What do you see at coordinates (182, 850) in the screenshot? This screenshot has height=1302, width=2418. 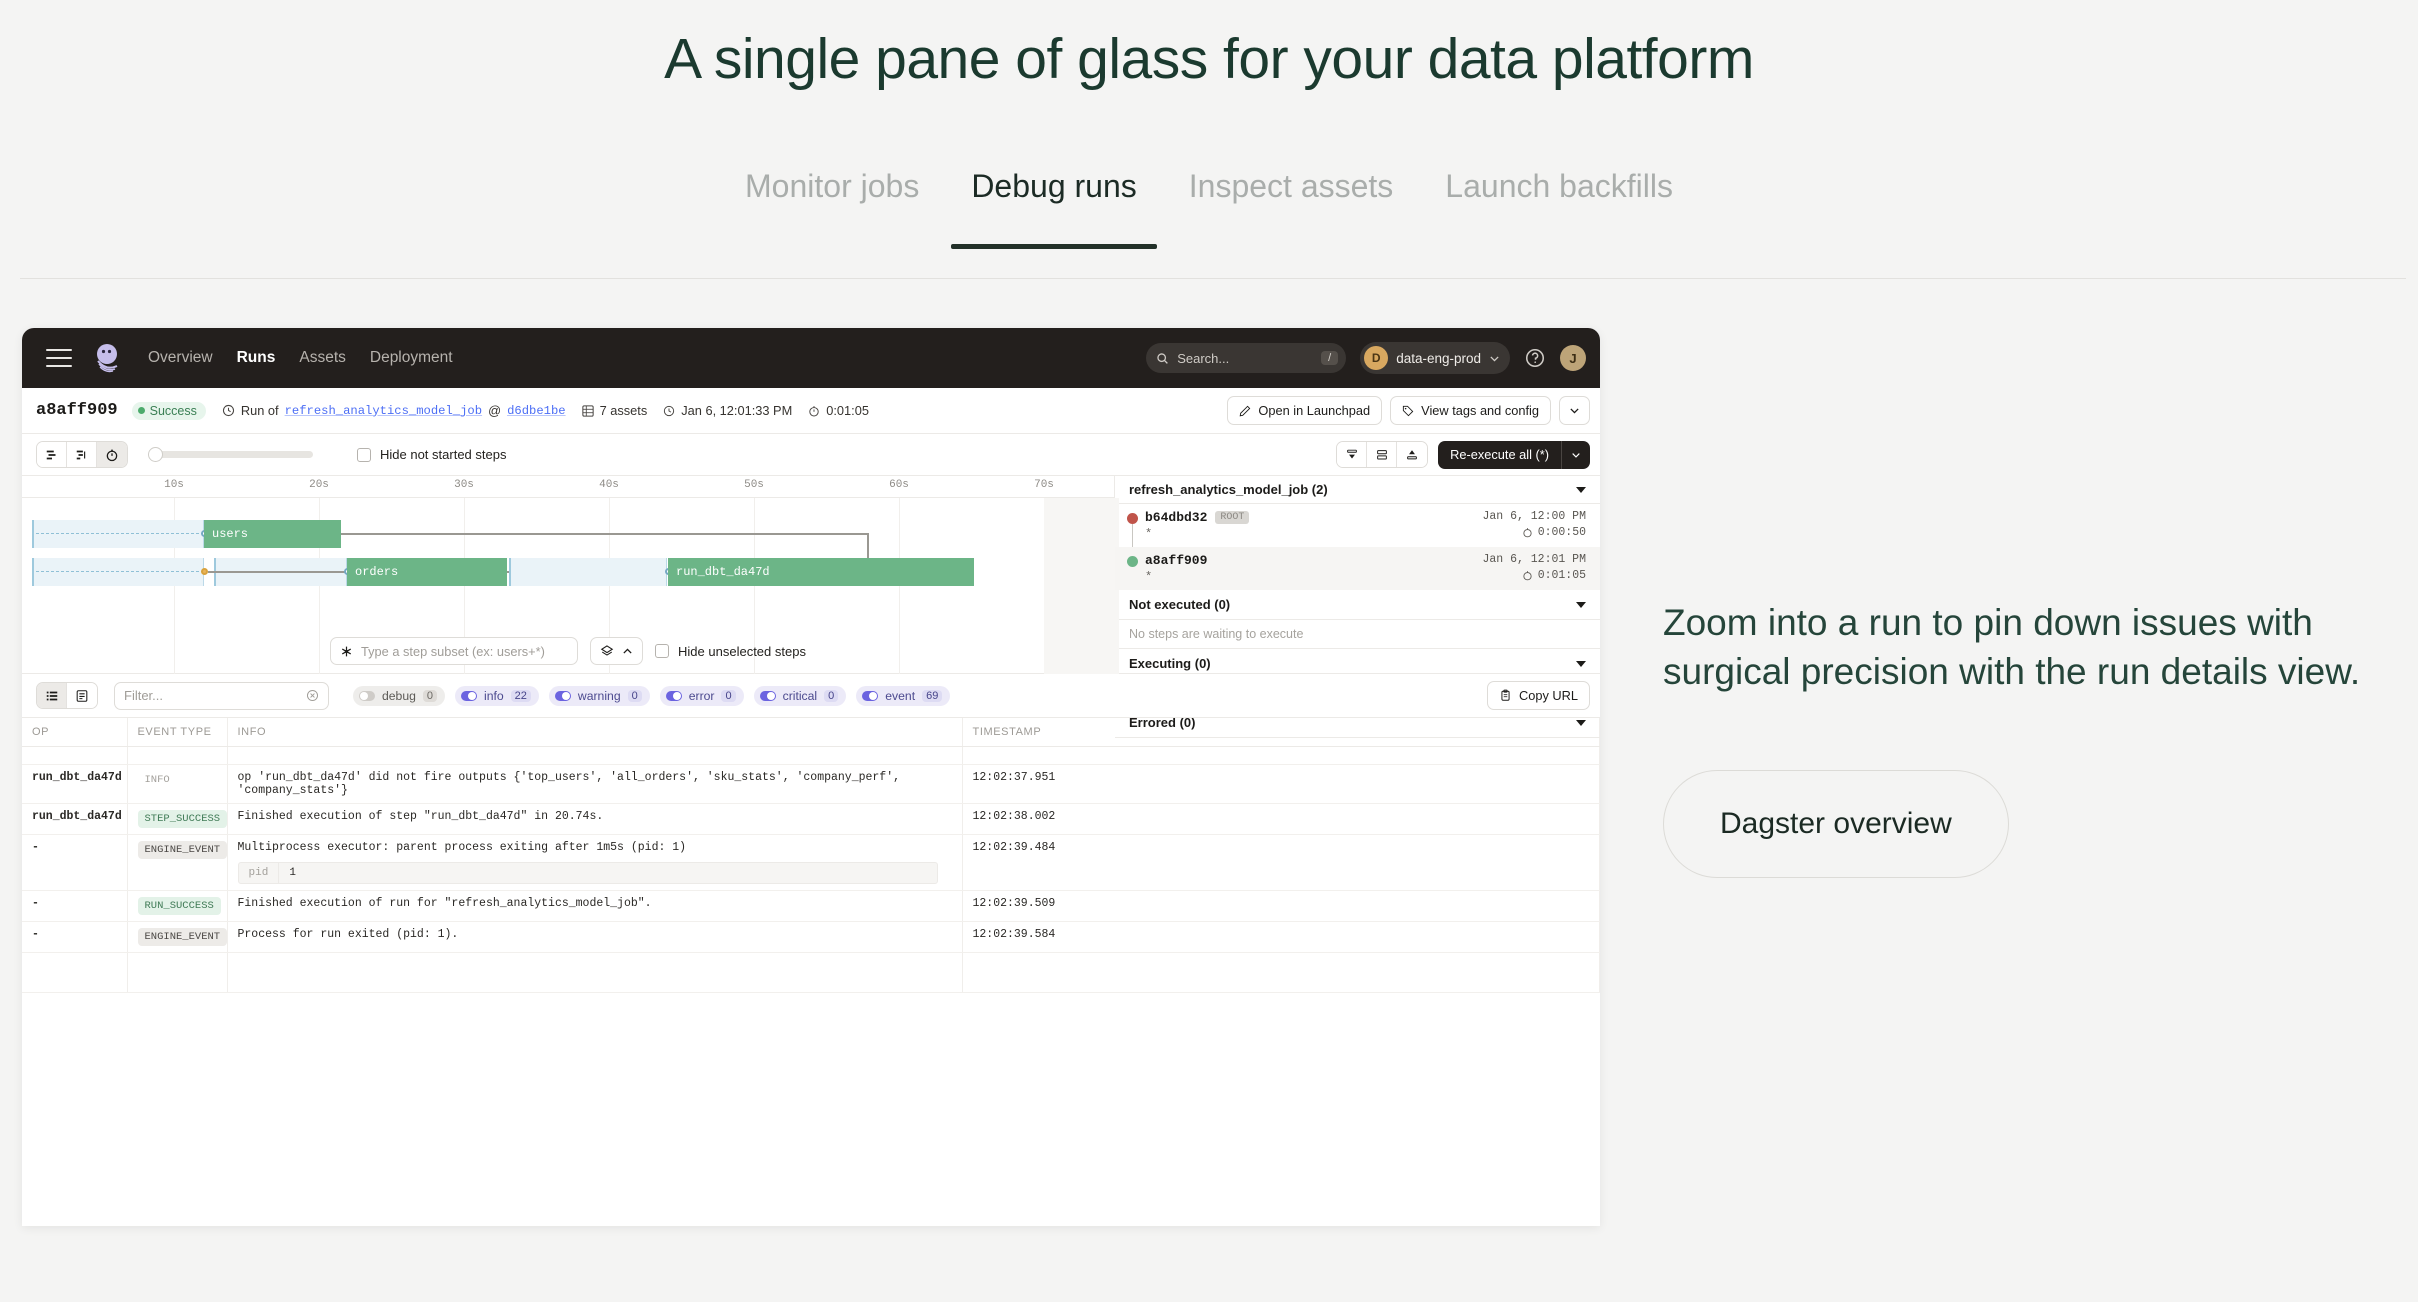 I see `event-type-badge: ENGINE_EVENT` at bounding box center [182, 850].